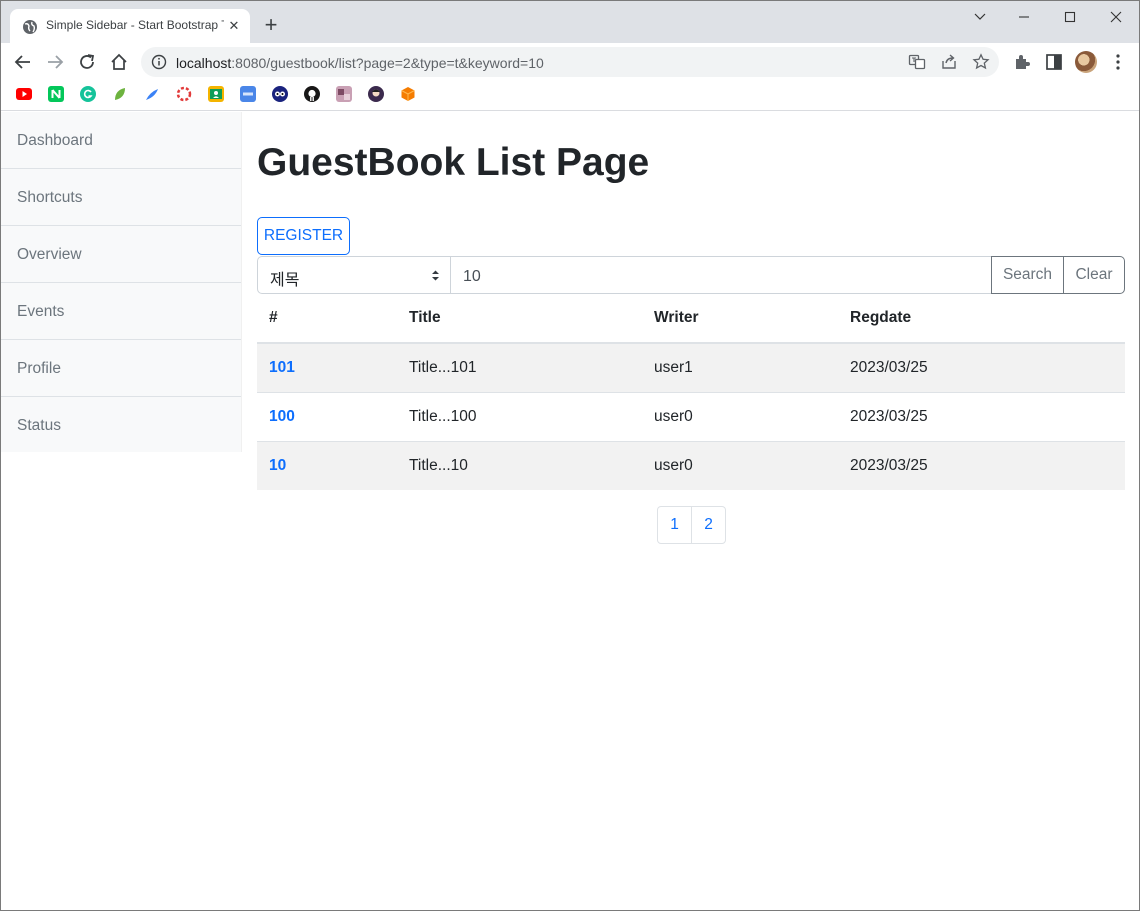 The width and height of the screenshot is (1140, 911). What do you see at coordinates (120, 94) in the screenshot?
I see `leaf-bookmark-icon` at bounding box center [120, 94].